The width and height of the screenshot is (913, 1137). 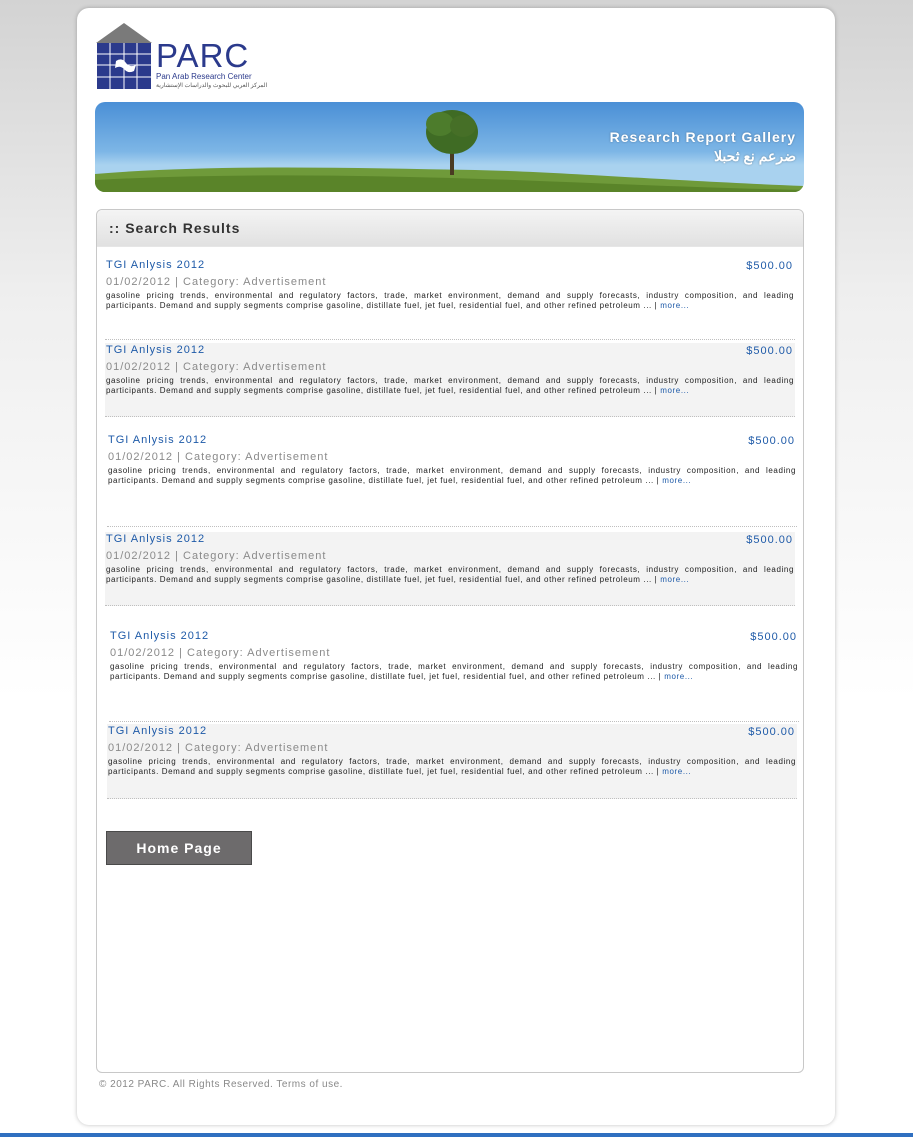 What do you see at coordinates (179, 848) in the screenshot?
I see `home-page-button: Home Page` at bounding box center [179, 848].